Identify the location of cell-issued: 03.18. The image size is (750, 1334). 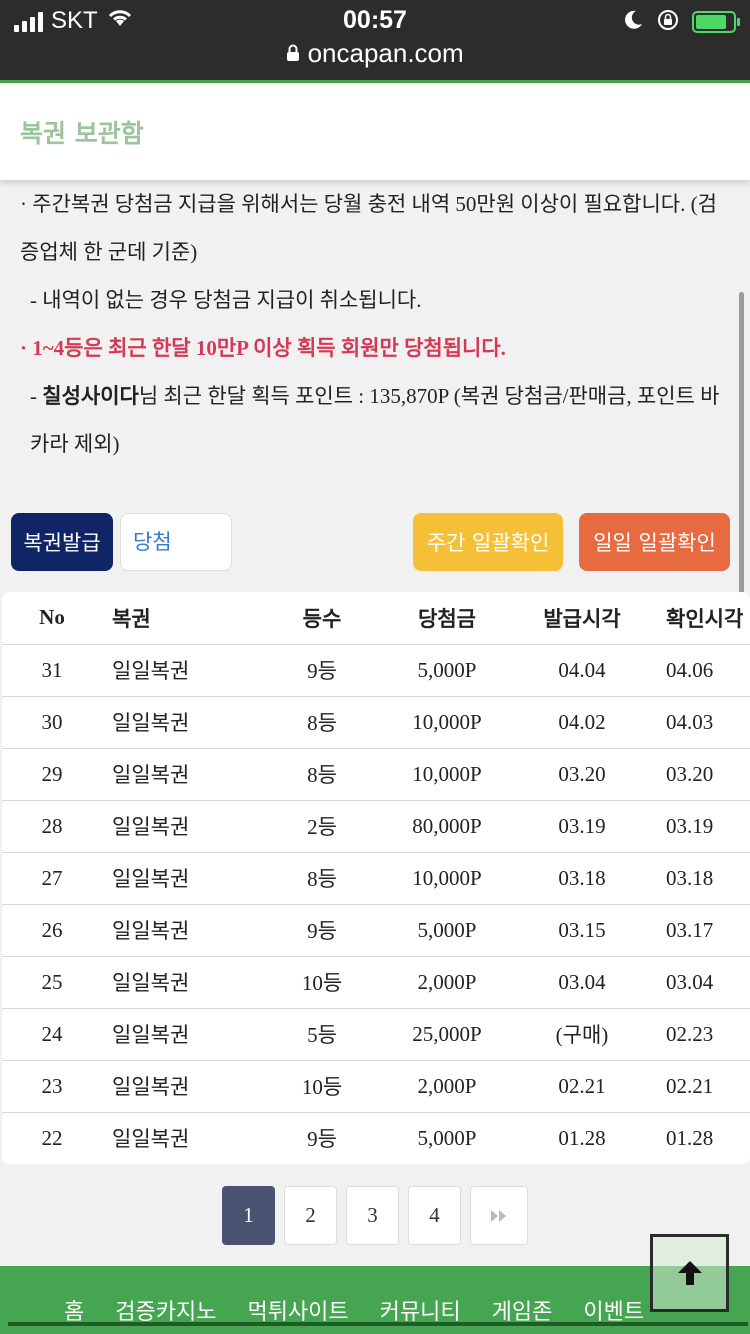
(582, 877).